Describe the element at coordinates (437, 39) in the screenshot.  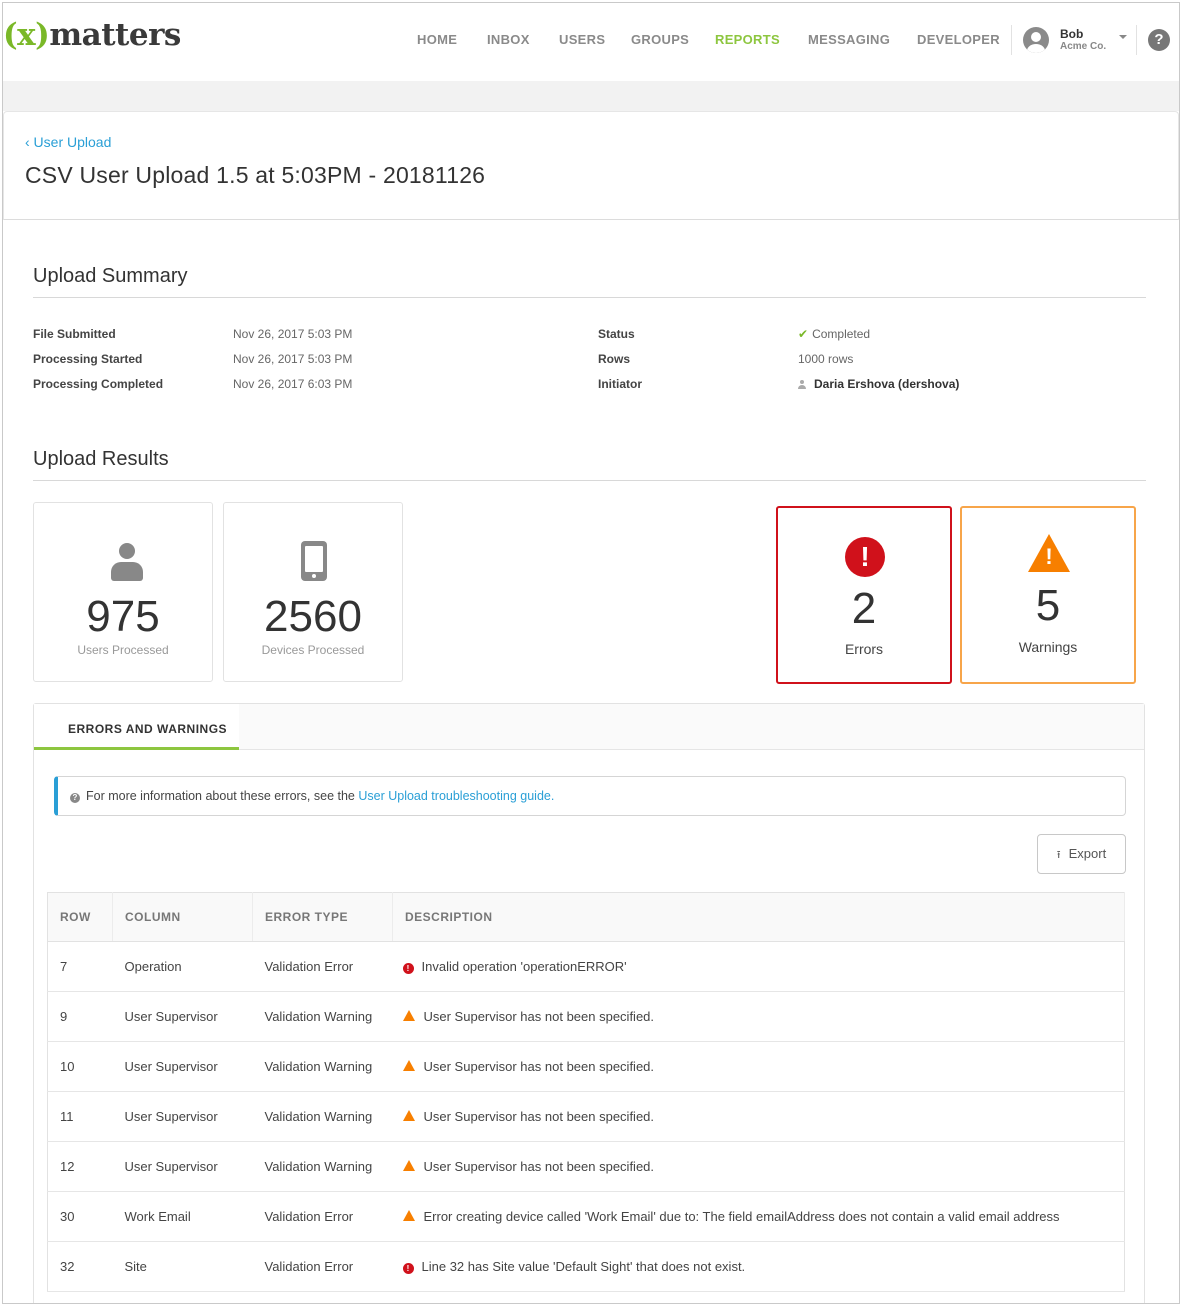
I see `nav-home: HOME` at that location.